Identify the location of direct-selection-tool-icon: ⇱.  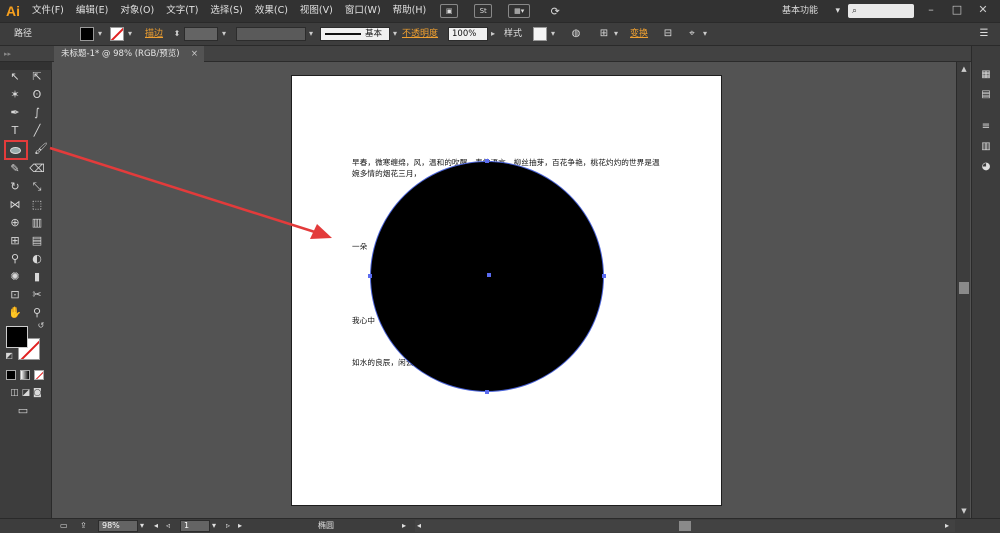
(37, 77).